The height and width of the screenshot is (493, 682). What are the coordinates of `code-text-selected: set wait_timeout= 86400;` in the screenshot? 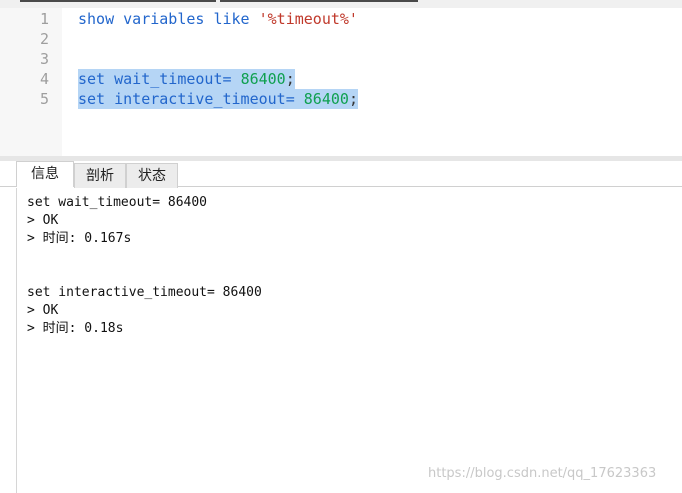 It's located at (186, 79).